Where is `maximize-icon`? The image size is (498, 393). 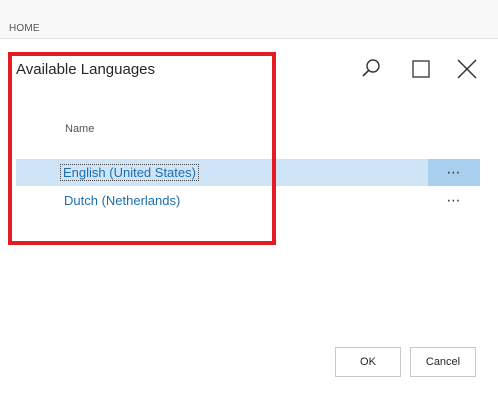 maximize-icon is located at coordinates (421, 69).